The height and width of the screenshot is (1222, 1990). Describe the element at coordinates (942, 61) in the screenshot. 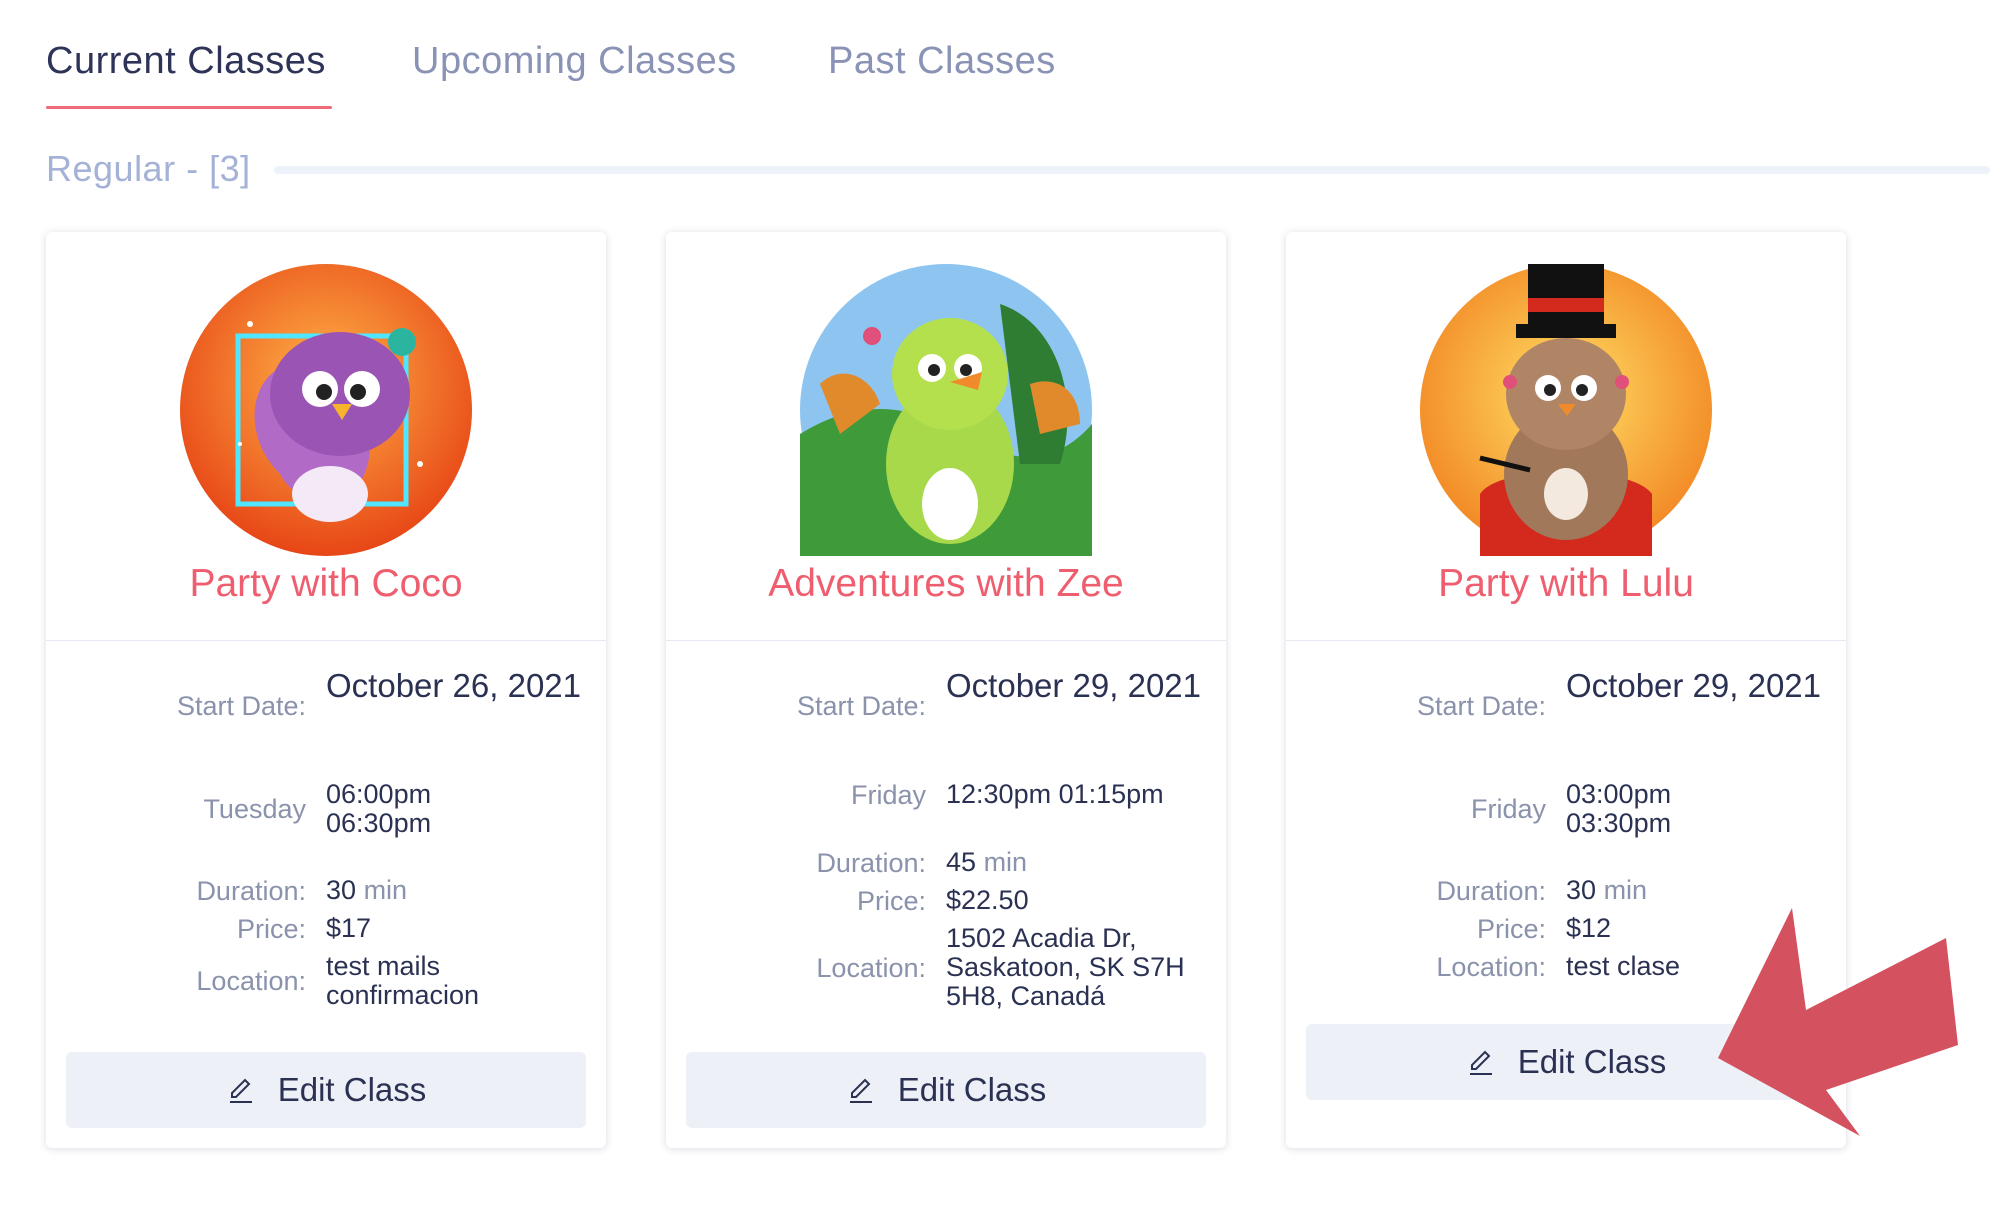

I see `tab-past-classes: Past Classes` at that location.